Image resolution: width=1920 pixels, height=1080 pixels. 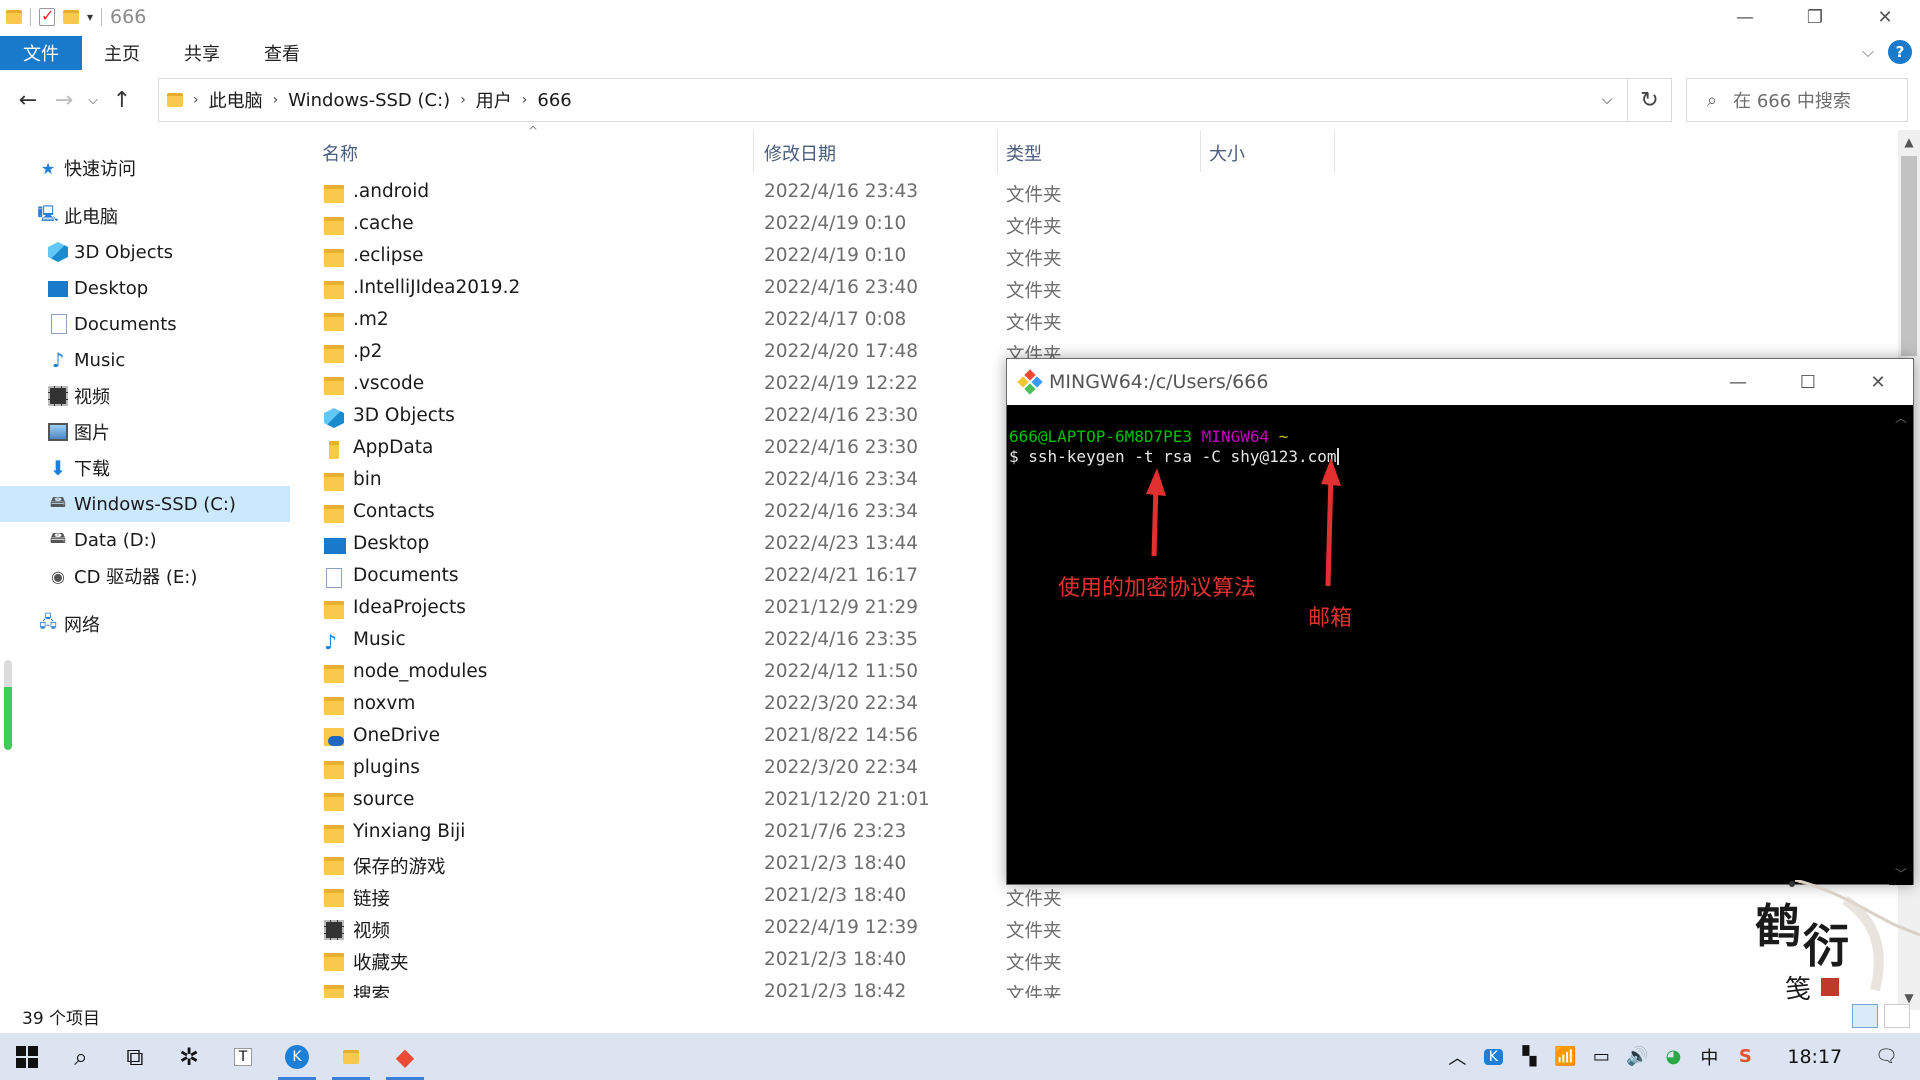 What do you see at coordinates (28, 100) in the screenshot?
I see `back-button: ←` at bounding box center [28, 100].